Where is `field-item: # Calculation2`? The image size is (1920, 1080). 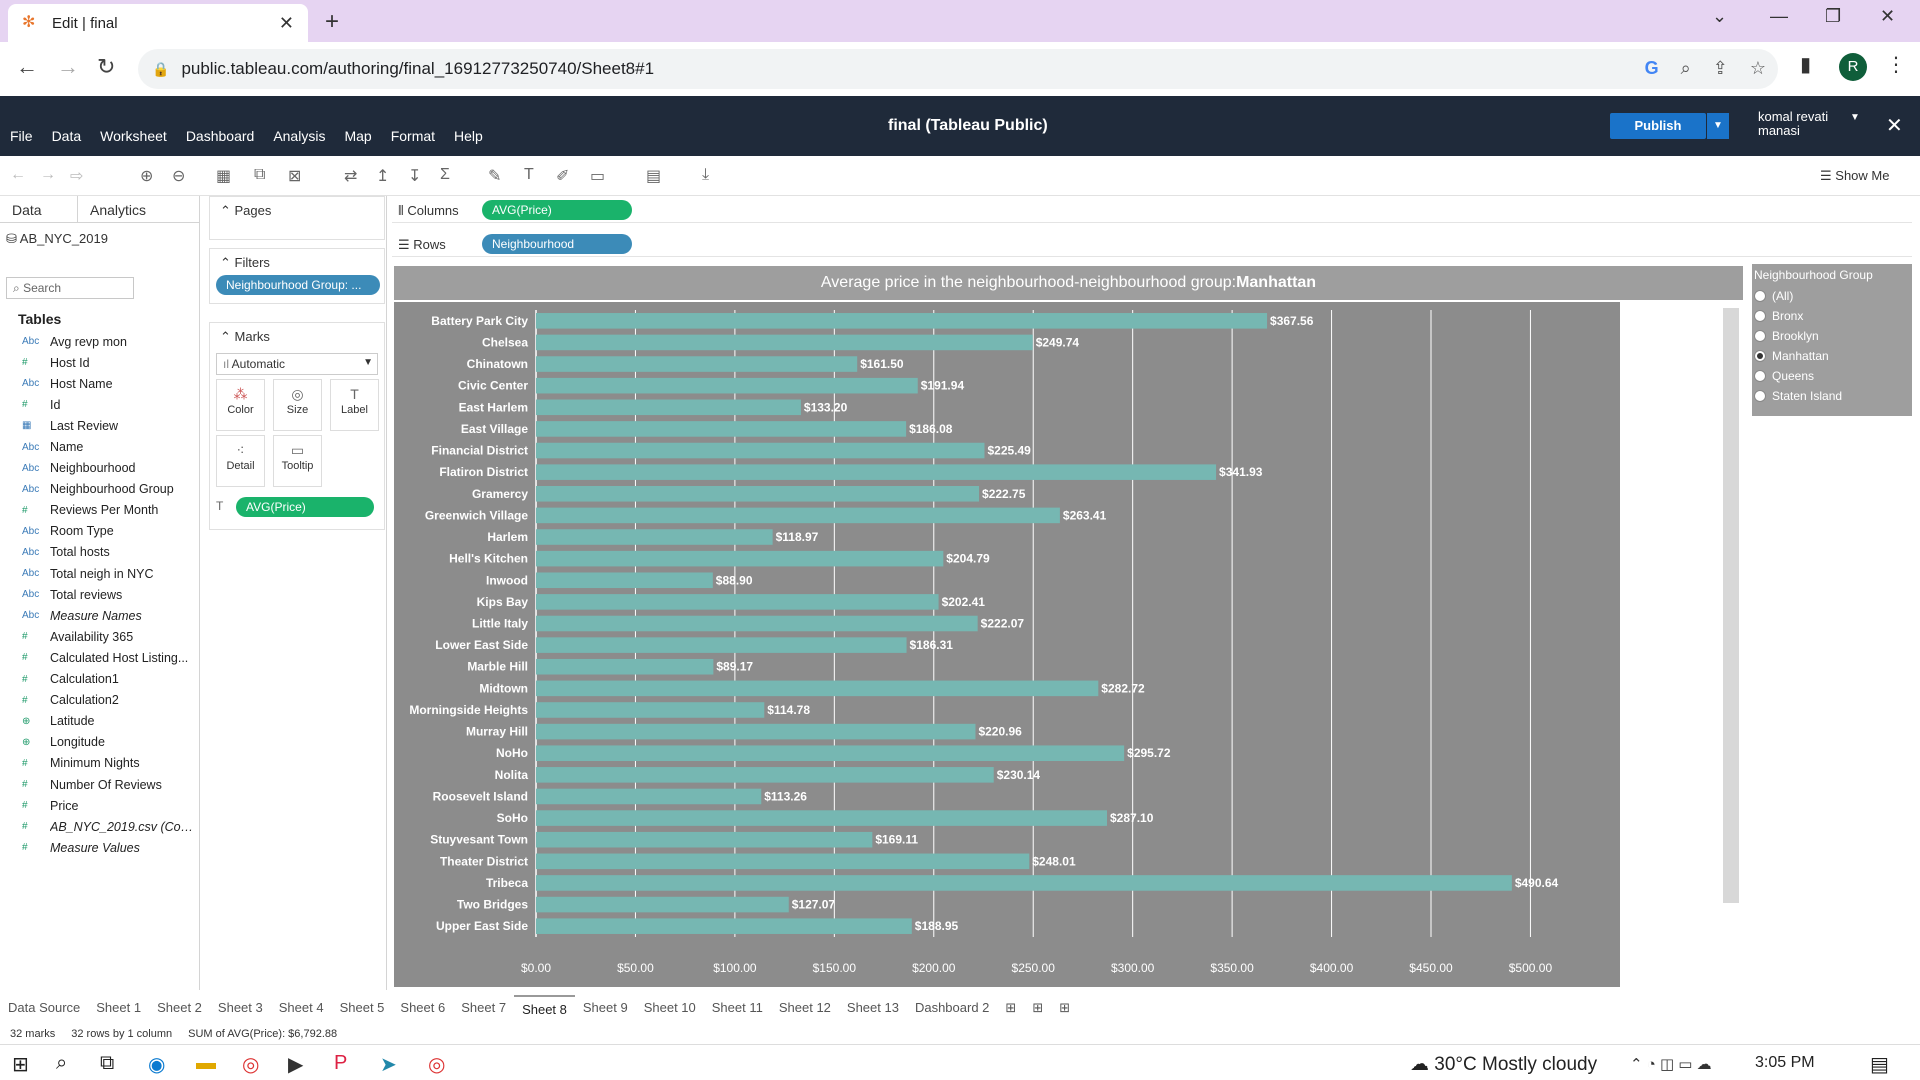 field-item: # Calculation2 is located at coordinates (99, 700).